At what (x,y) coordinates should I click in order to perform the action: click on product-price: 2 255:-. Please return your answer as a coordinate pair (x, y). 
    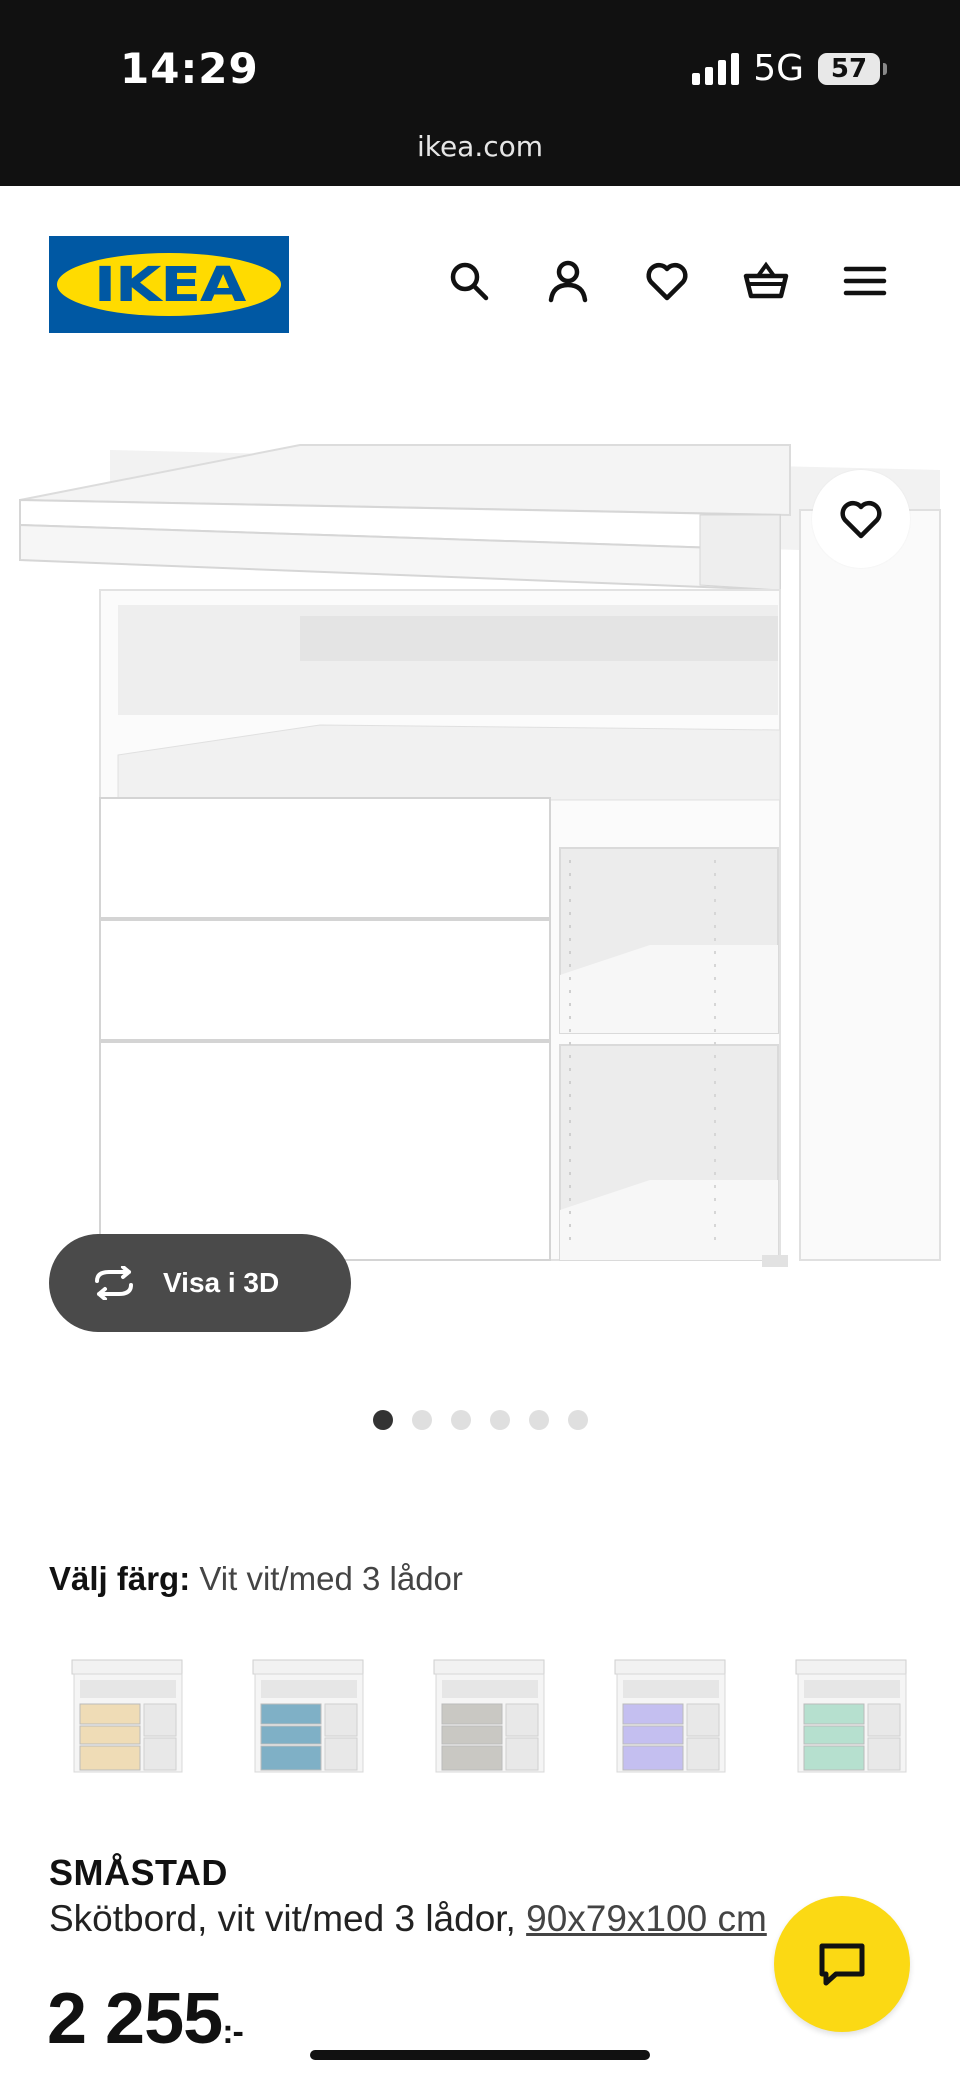
    Looking at the image, I should click on (145, 2019).